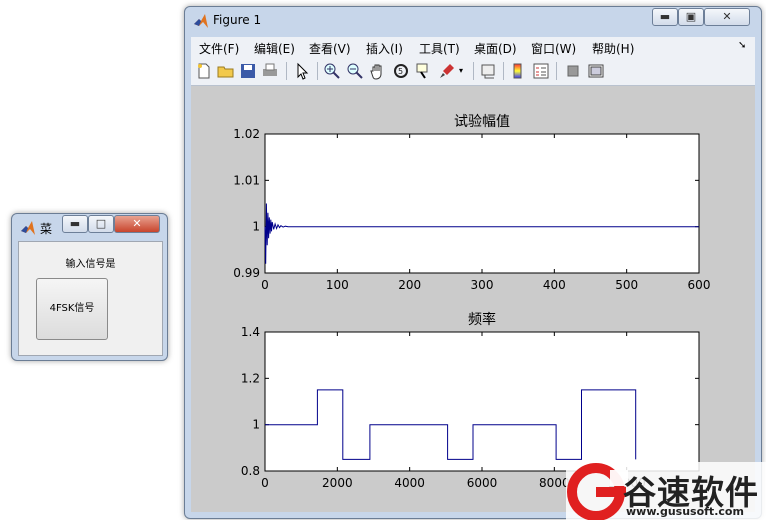  I want to click on maximize-icon: □, so click(101, 223).